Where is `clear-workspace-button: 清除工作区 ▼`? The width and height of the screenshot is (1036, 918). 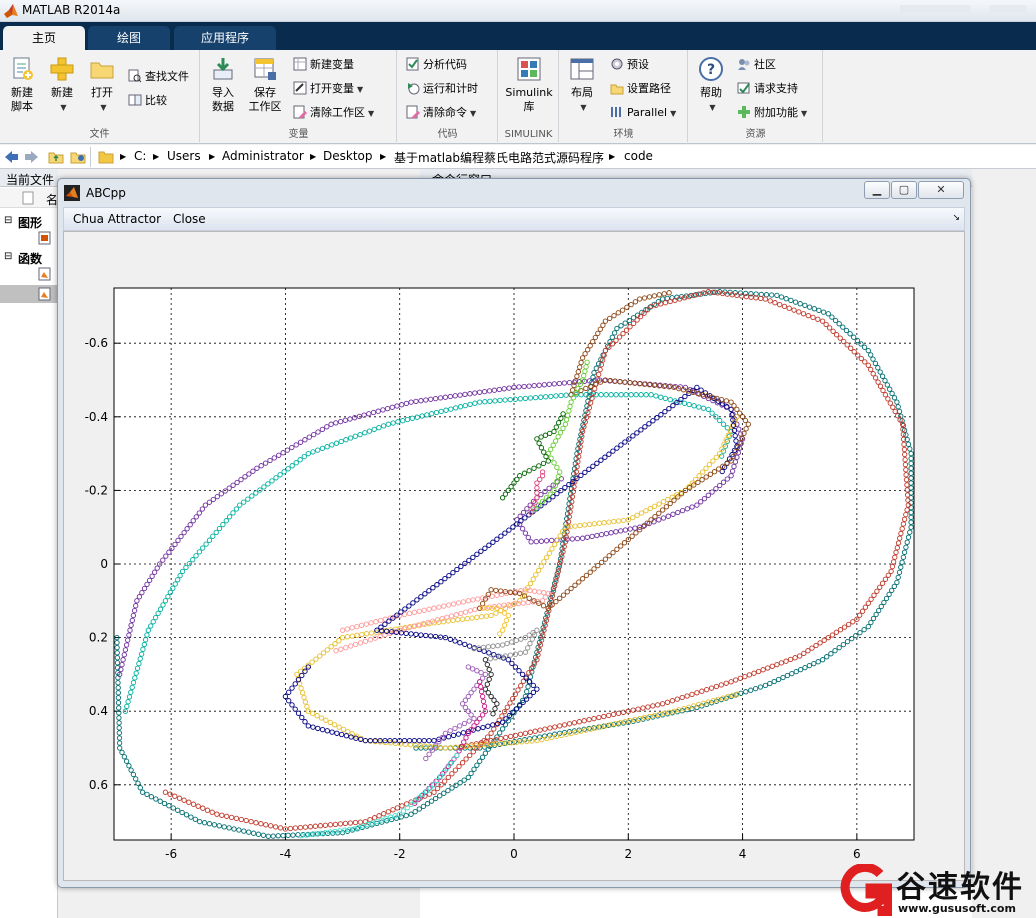 clear-workspace-button: 清除工作区 ▼ is located at coordinates (333, 113).